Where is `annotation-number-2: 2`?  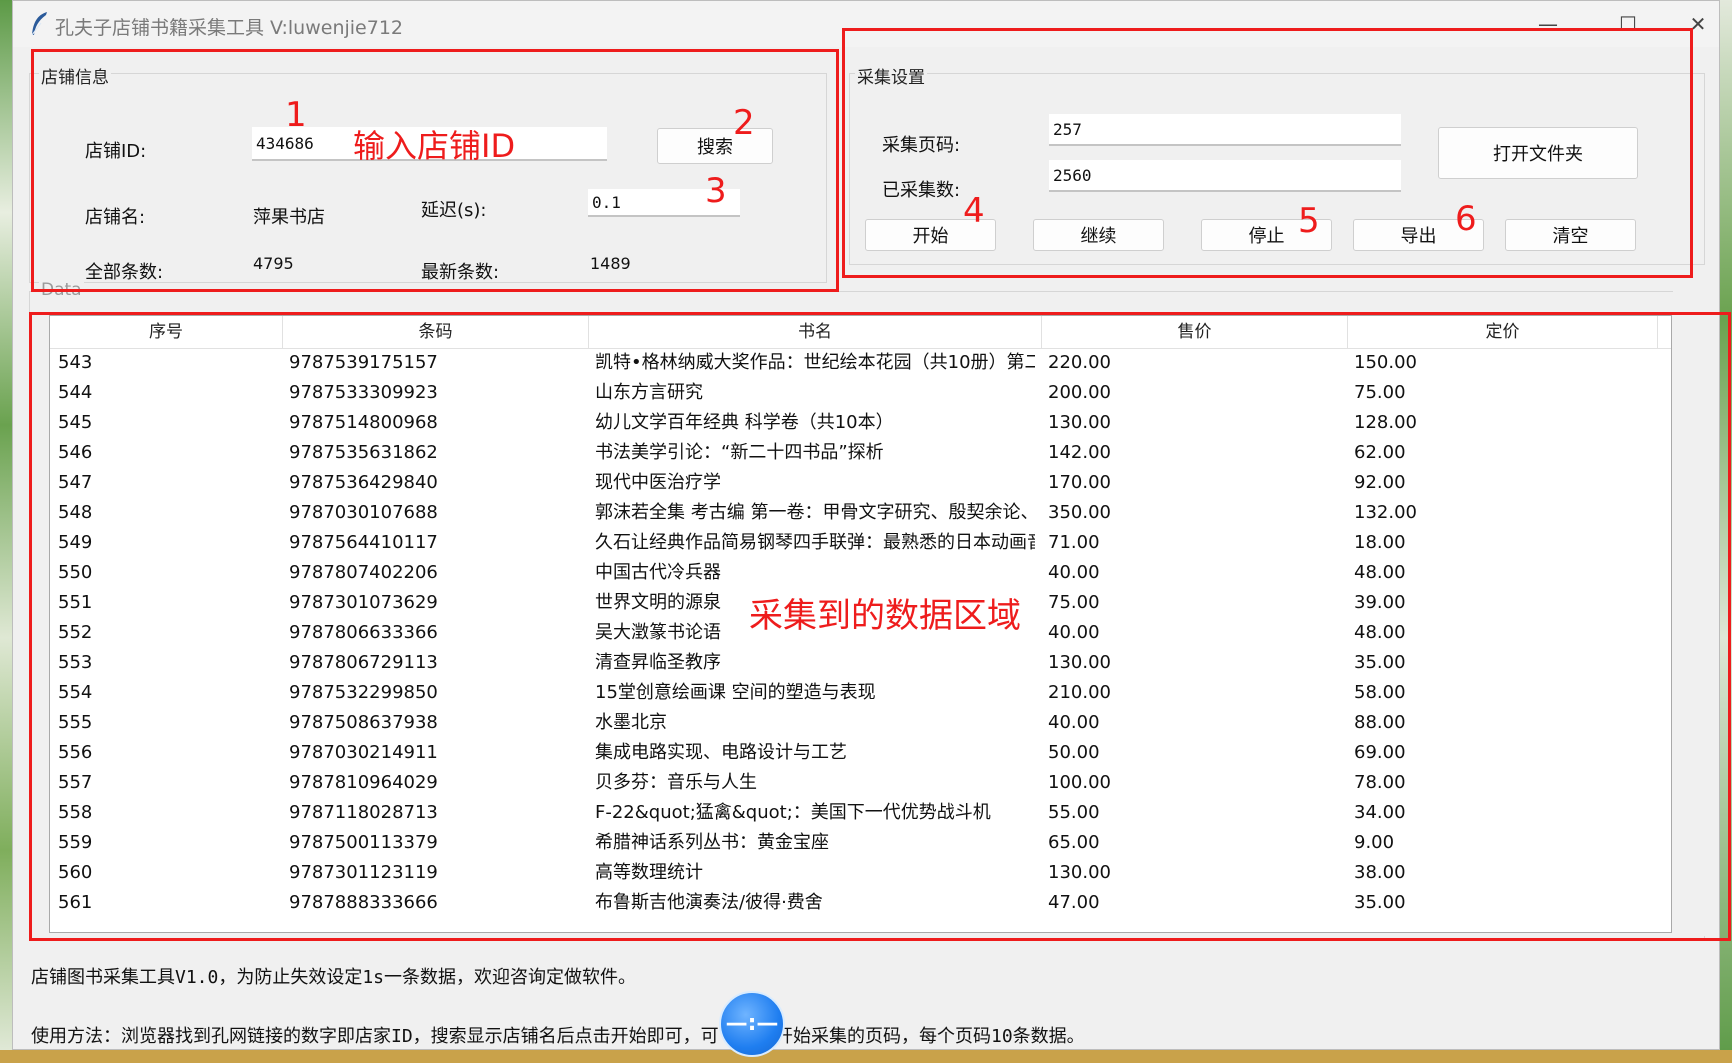 annotation-number-2: 2 is located at coordinates (744, 123).